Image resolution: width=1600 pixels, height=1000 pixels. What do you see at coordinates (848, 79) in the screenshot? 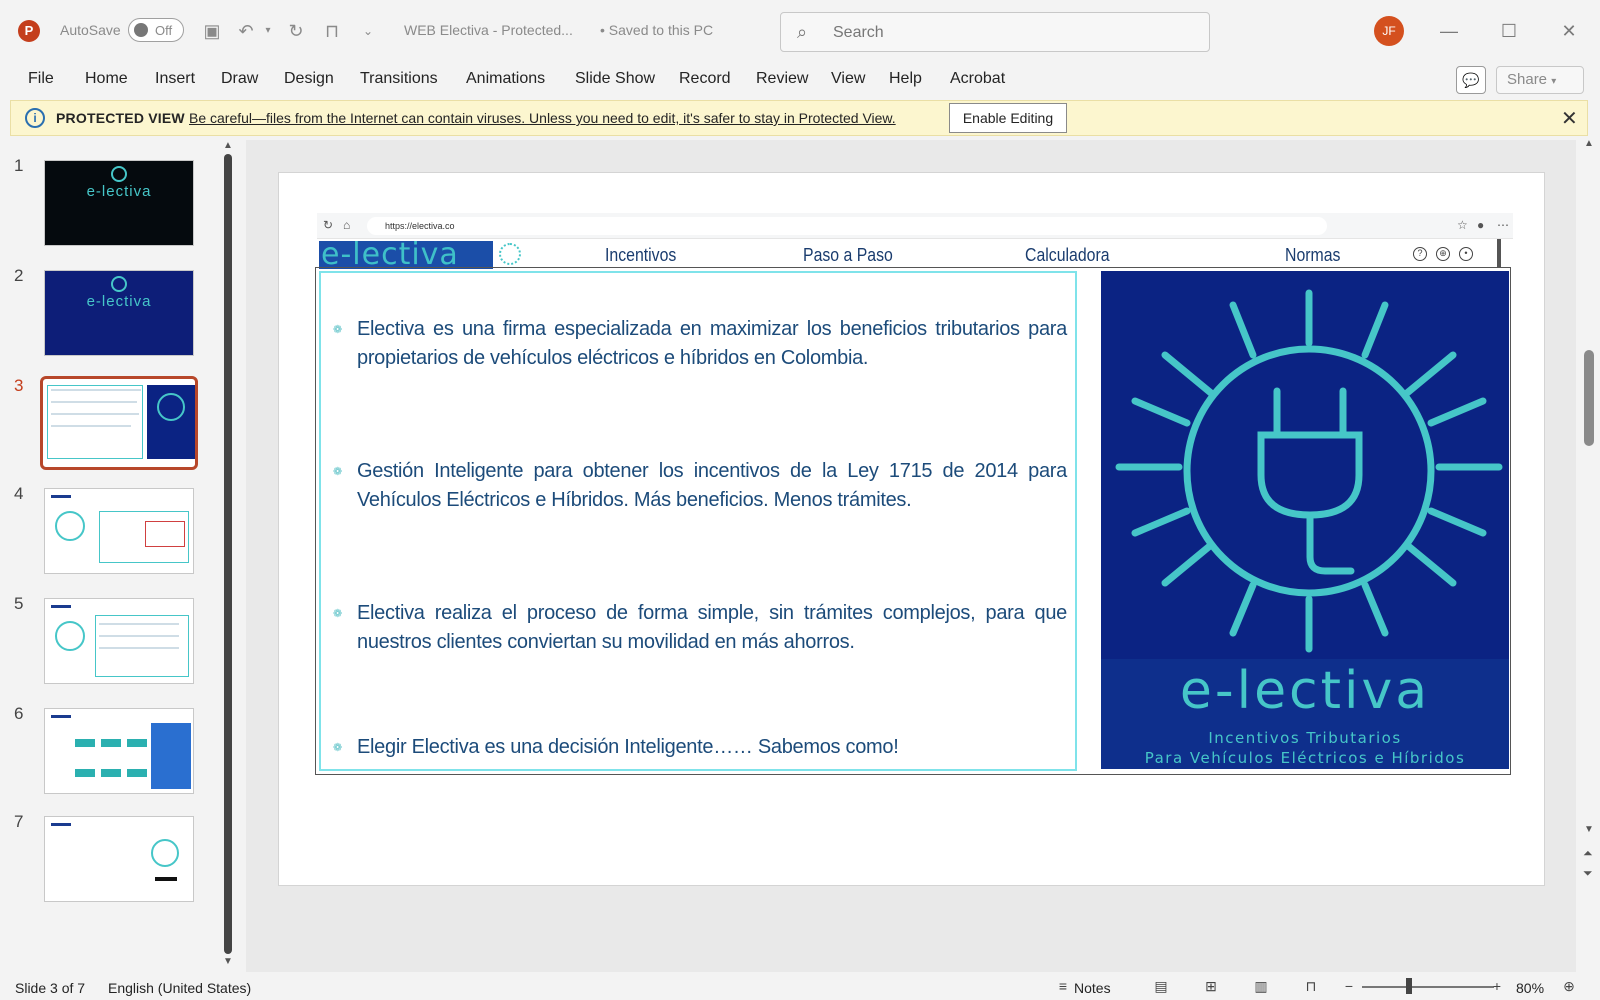
I see `tab-view: View` at bounding box center [848, 79].